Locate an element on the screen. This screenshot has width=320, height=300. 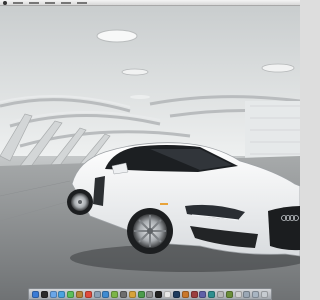
mail-icon is located at coordinates (53, 294).